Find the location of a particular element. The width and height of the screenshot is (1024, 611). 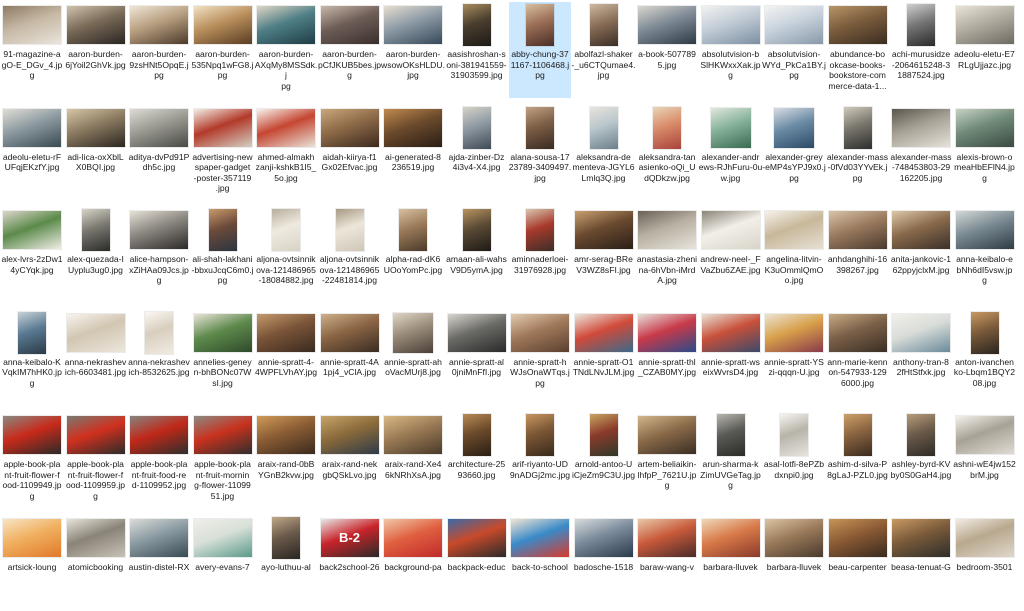

file-item: ayo-luthuu-al is located at coordinates (286, 563).